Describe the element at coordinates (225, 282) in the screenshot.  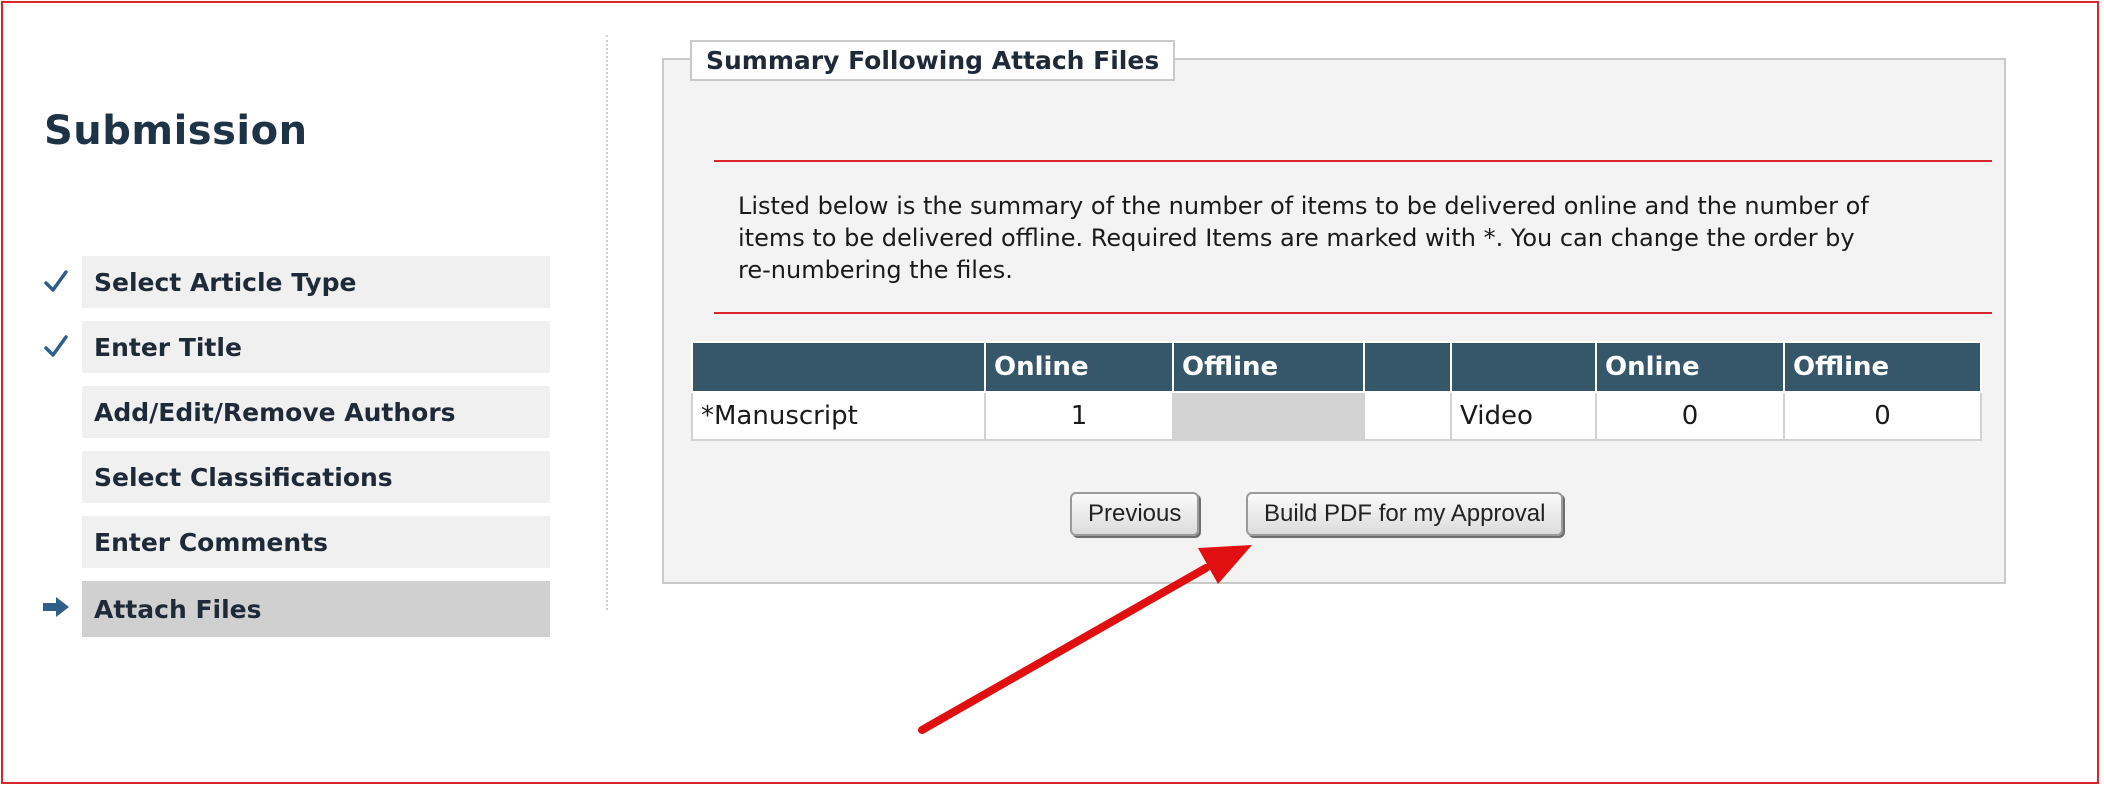
I see `step-label: Select Article Type` at that location.